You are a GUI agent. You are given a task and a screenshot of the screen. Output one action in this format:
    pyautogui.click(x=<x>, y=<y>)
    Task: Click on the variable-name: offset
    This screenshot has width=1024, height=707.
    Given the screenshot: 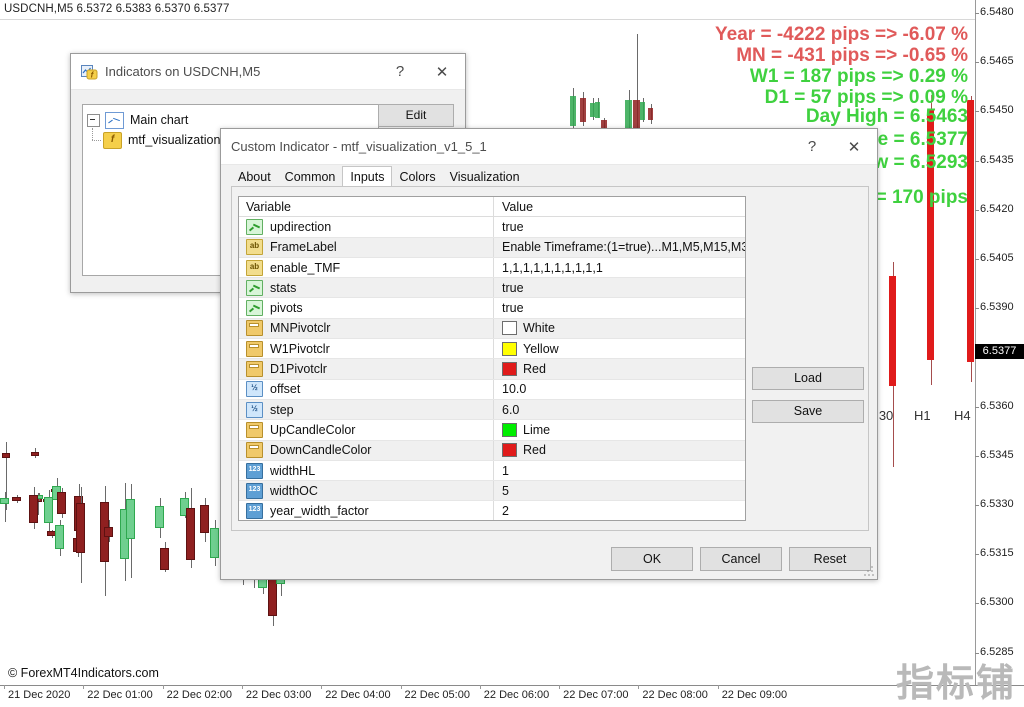 What is the action you would take?
    pyautogui.click(x=285, y=389)
    